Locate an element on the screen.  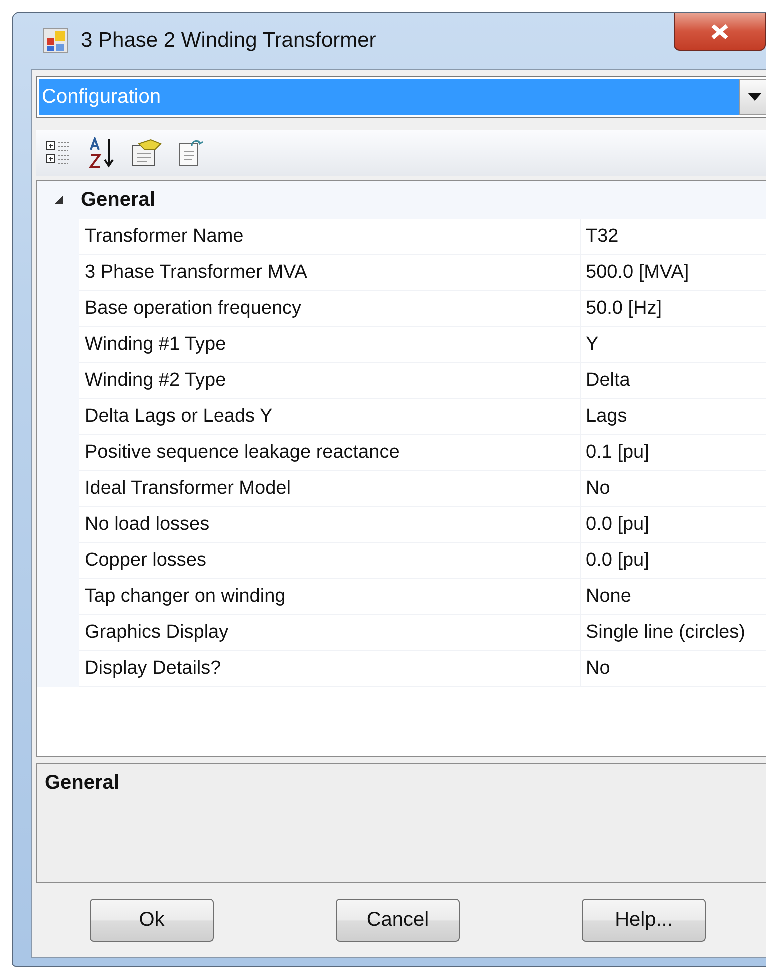
property-value: 500.0 [MVA] is located at coordinates (673, 273).